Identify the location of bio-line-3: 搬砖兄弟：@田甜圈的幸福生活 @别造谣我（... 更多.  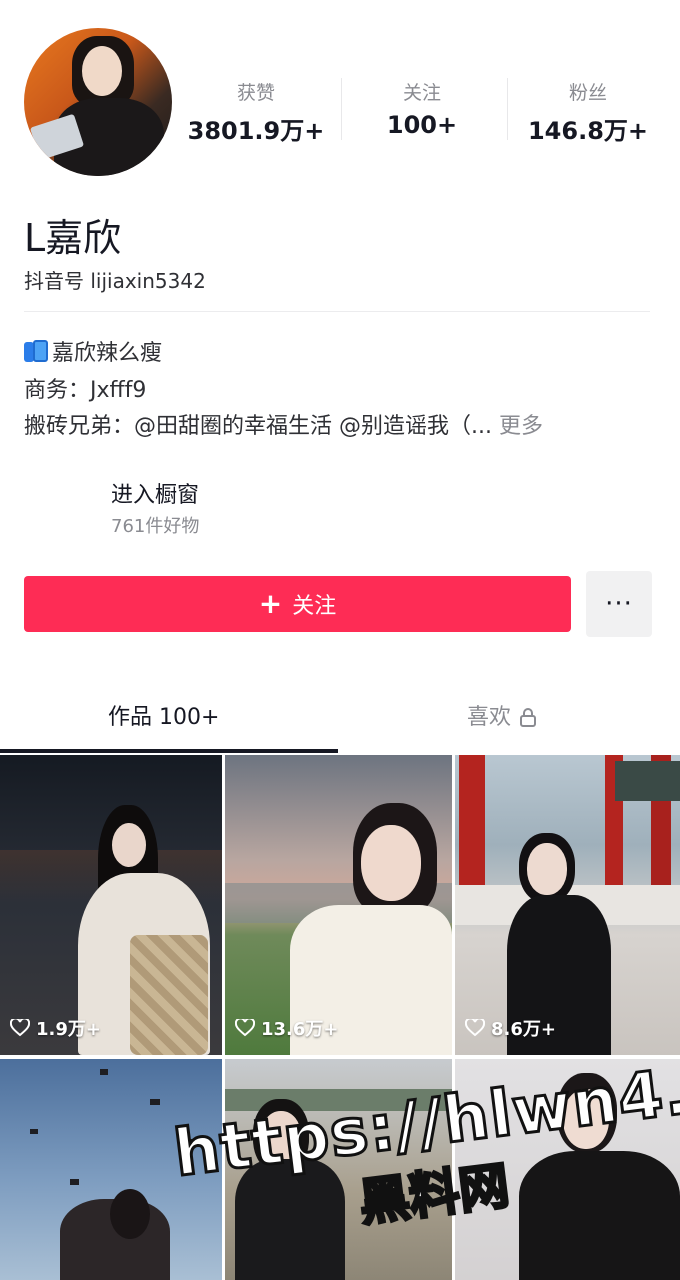
(283, 424).